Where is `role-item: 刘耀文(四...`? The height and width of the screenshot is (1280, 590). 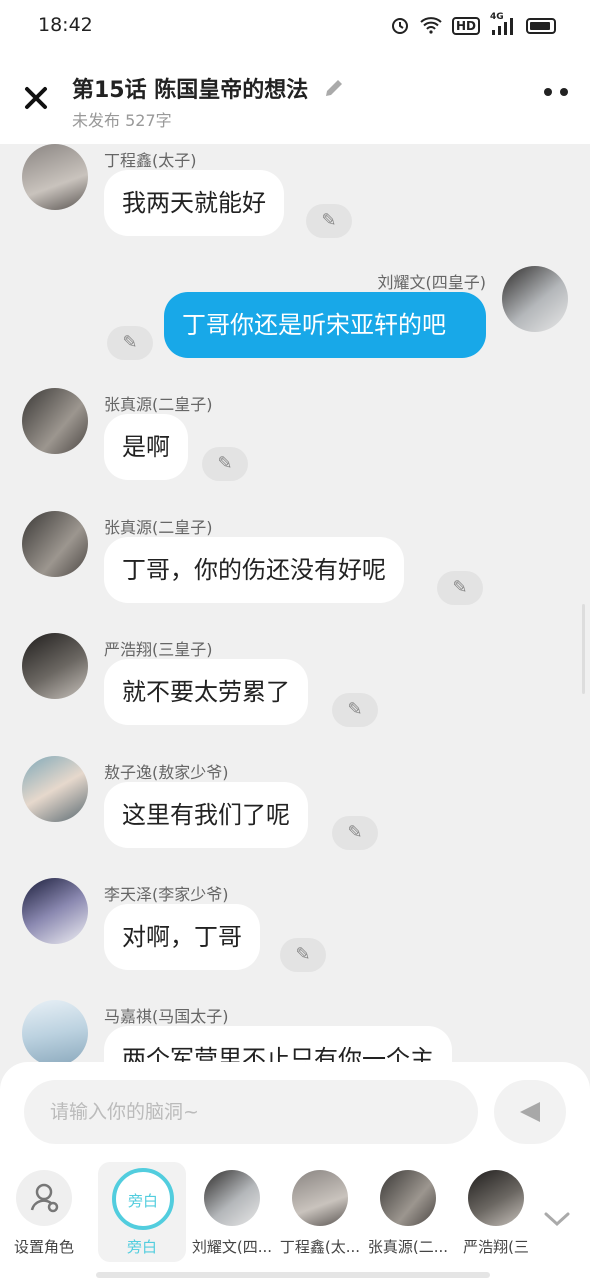 role-item: 刘耀文(四... is located at coordinates (232, 1212).